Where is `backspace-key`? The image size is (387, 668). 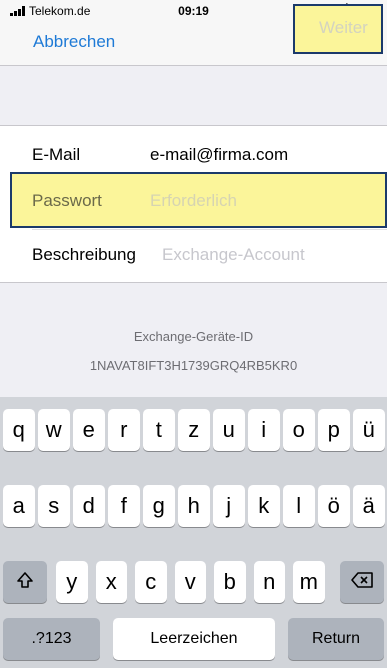 backspace-key is located at coordinates (362, 582).